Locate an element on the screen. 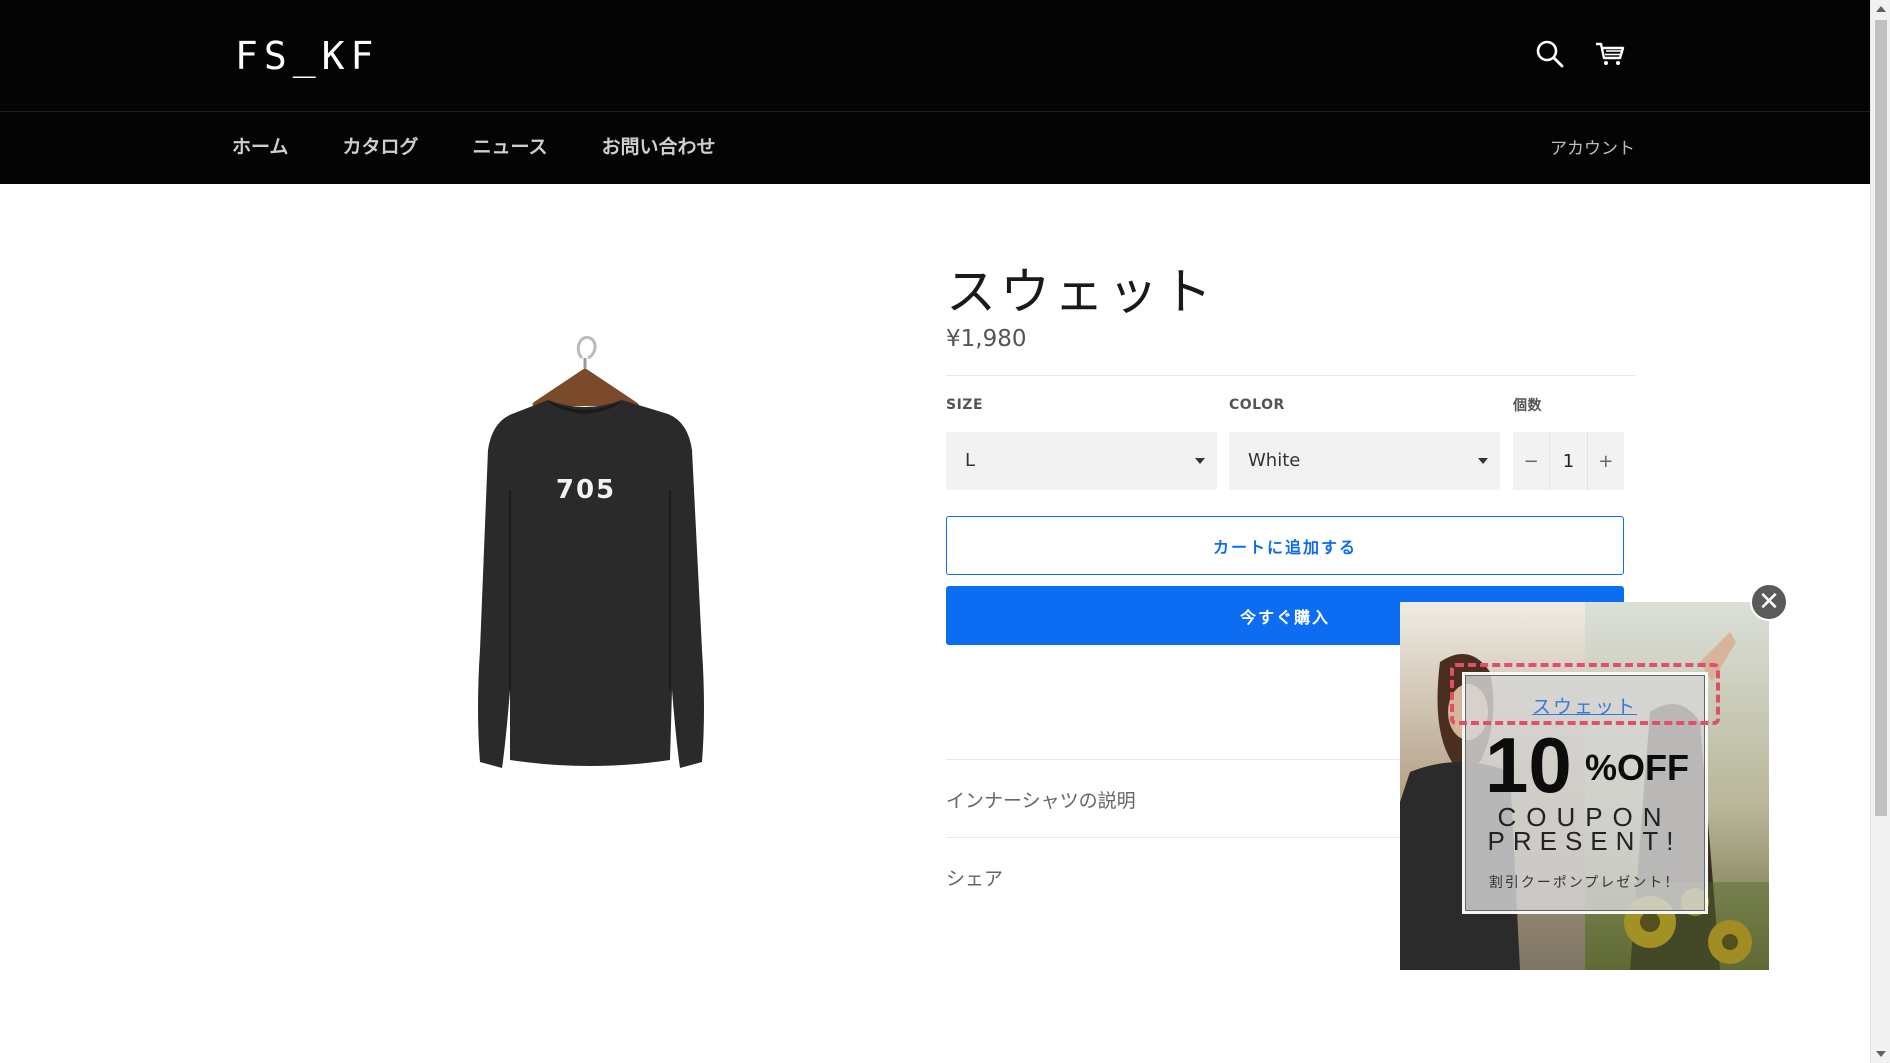 This screenshot has width=1890, height=1063. product-title: スウェット is located at coordinates (1081, 292).